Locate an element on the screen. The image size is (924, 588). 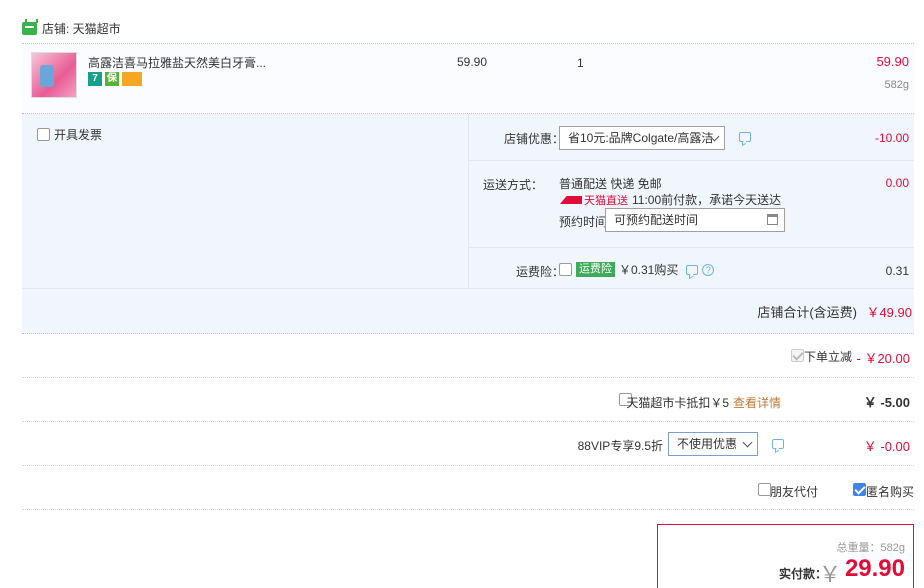
vip-selected-value: 不使用优惠 is located at coordinates (707, 444).